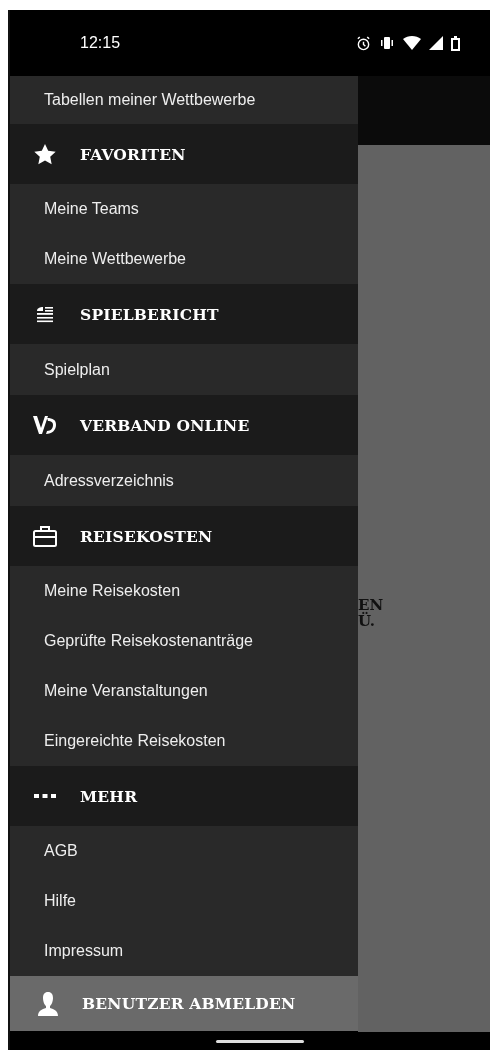  Describe the element at coordinates (367, 621) in the screenshot. I see `background-text: Ü.` at that location.